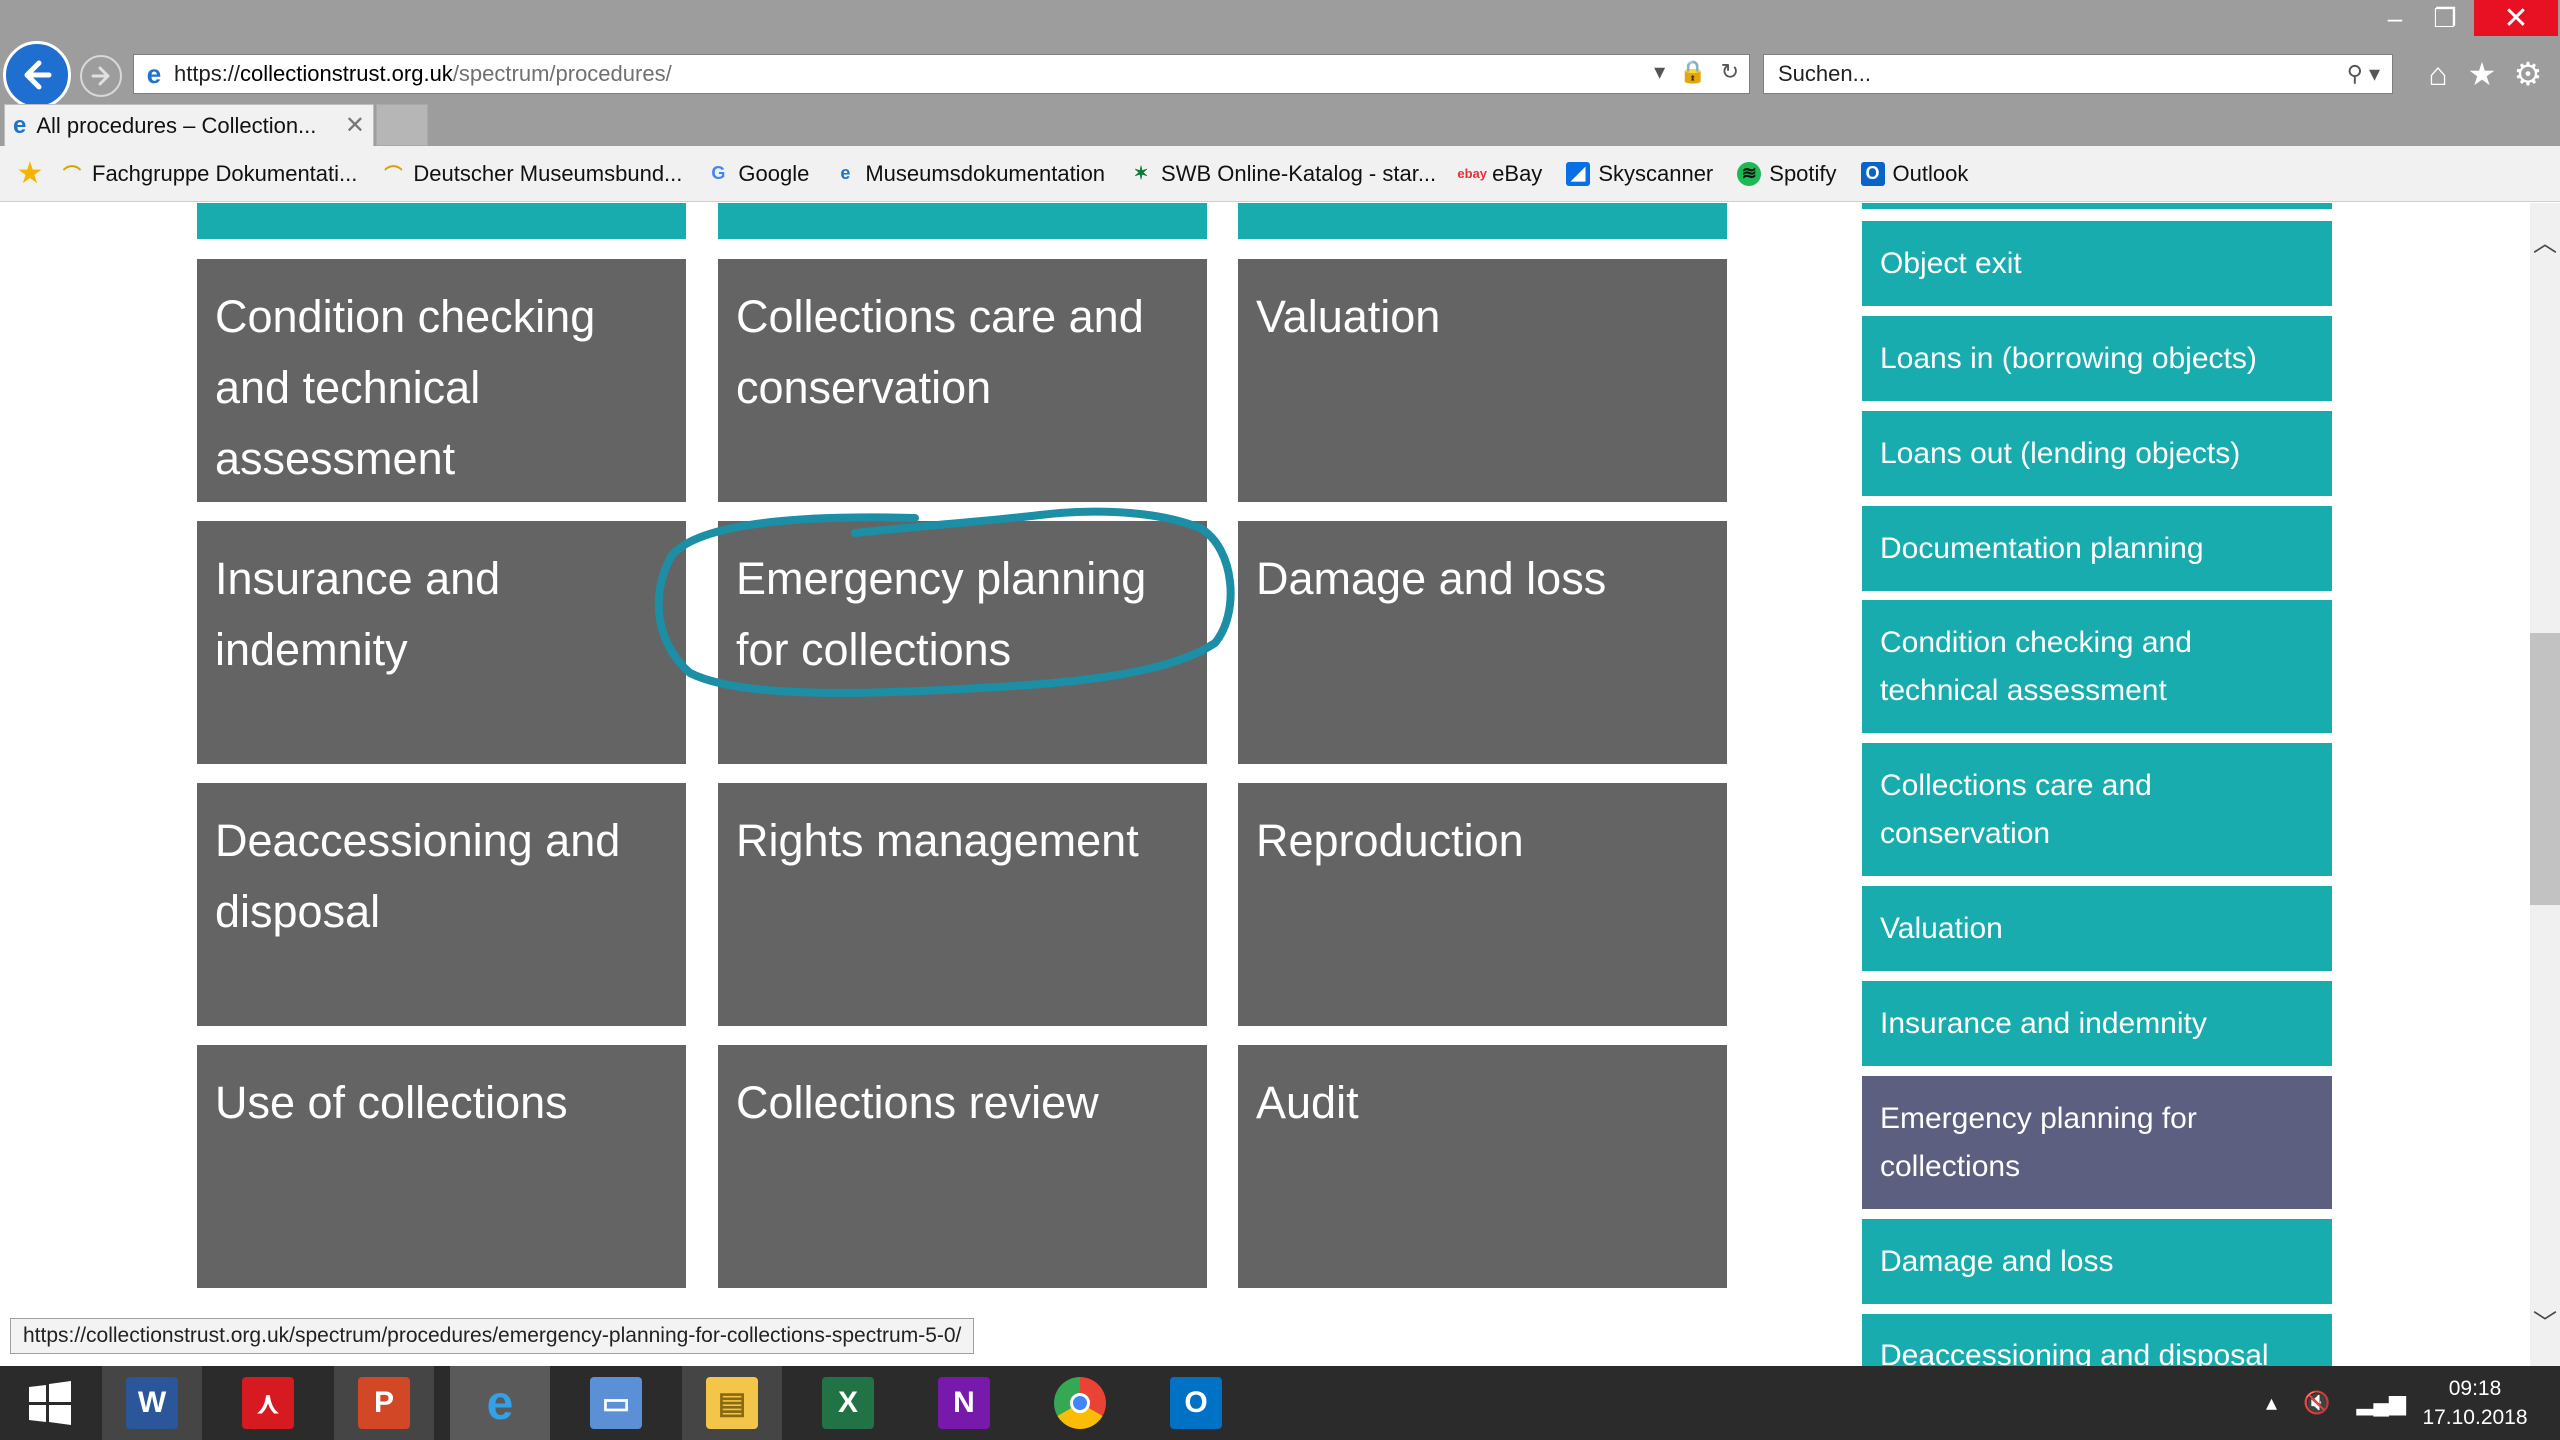 The width and height of the screenshot is (2560, 1440). I want to click on new-tab-button, so click(402, 125).